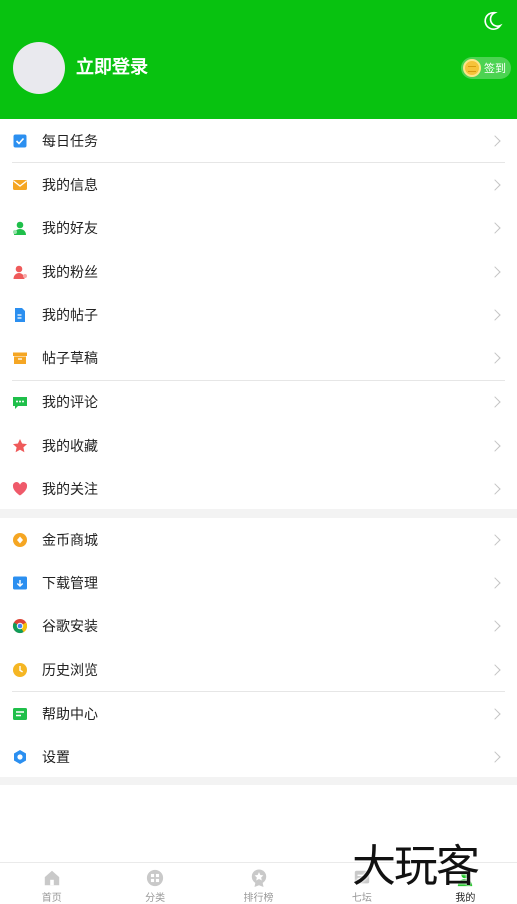  I want to click on fans-icon, so click(20, 272).